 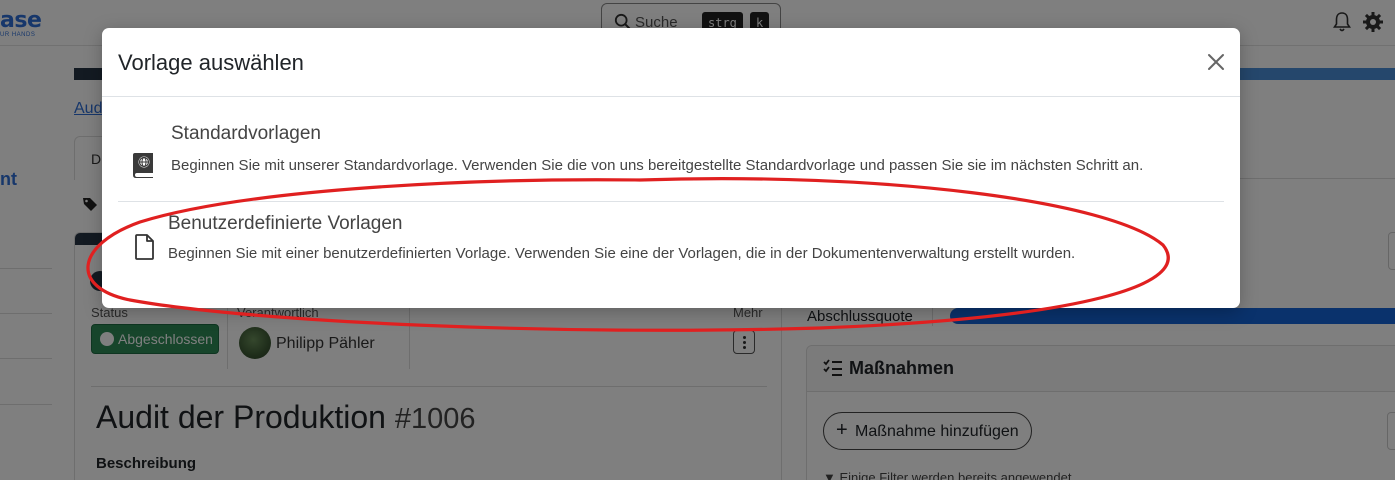 What do you see at coordinates (285, 223) in the screenshot?
I see `option-title: Benutzerdefinierte Vorlagen` at bounding box center [285, 223].